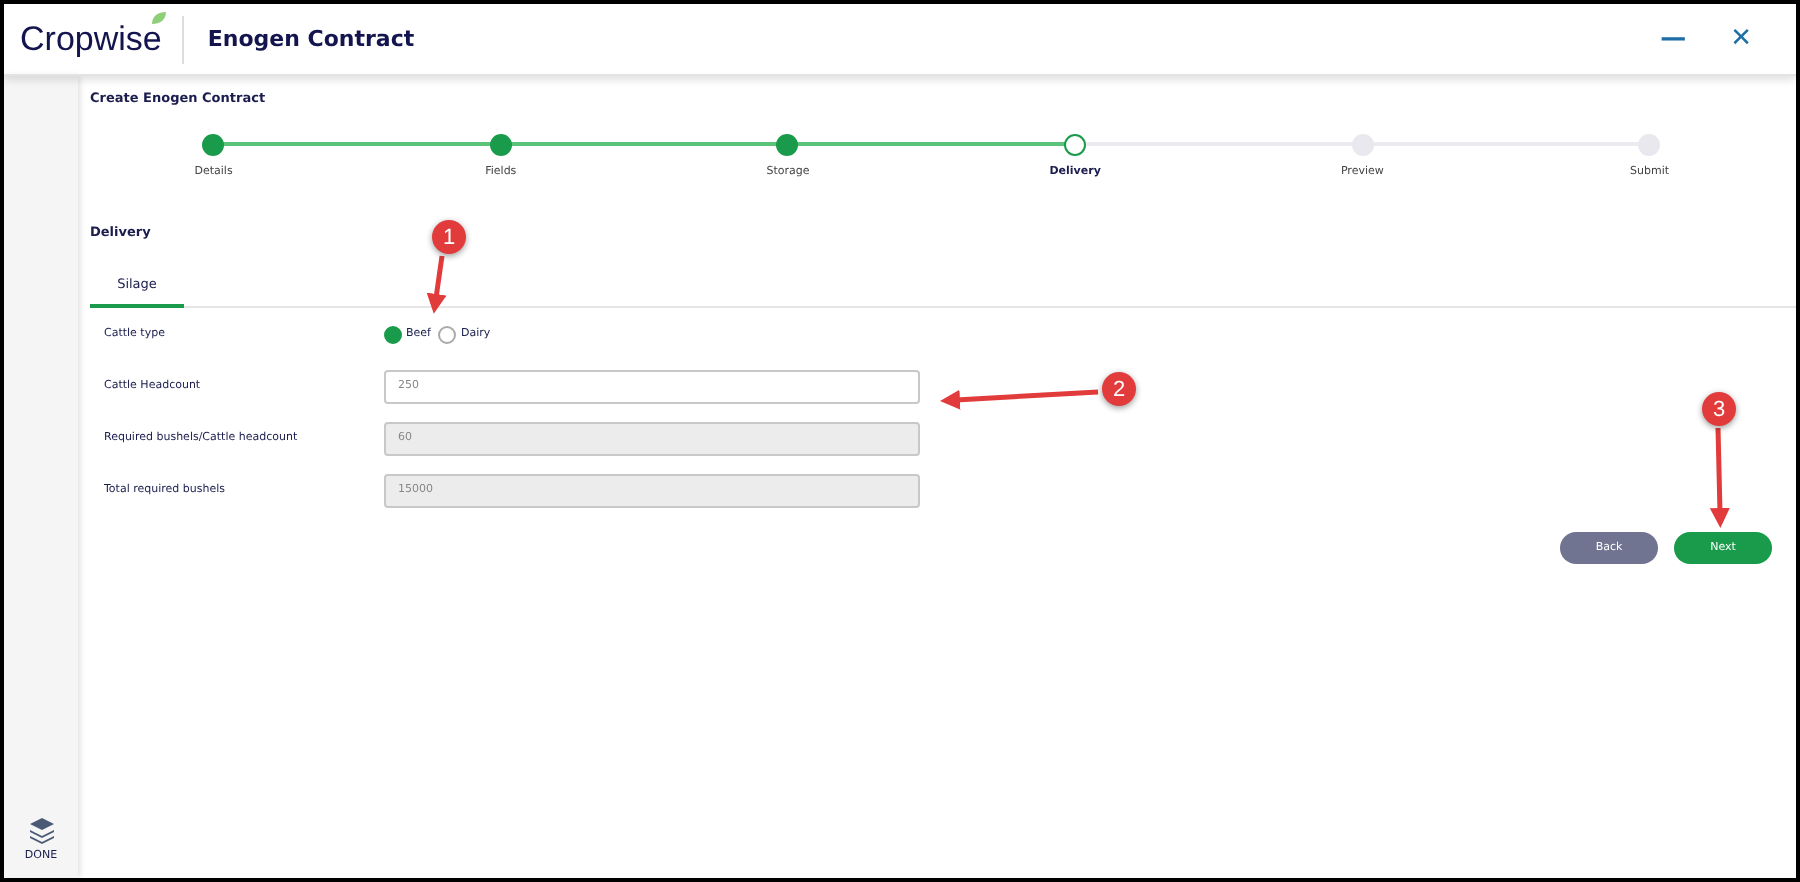 This screenshot has width=1800, height=882. What do you see at coordinates (41, 830) in the screenshot?
I see `layers-icon` at bounding box center [41, 830].